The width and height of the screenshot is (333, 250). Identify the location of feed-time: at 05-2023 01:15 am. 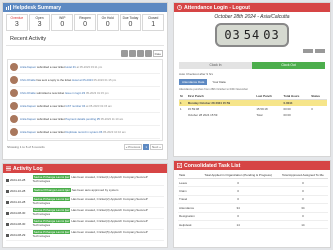
(99, 106).